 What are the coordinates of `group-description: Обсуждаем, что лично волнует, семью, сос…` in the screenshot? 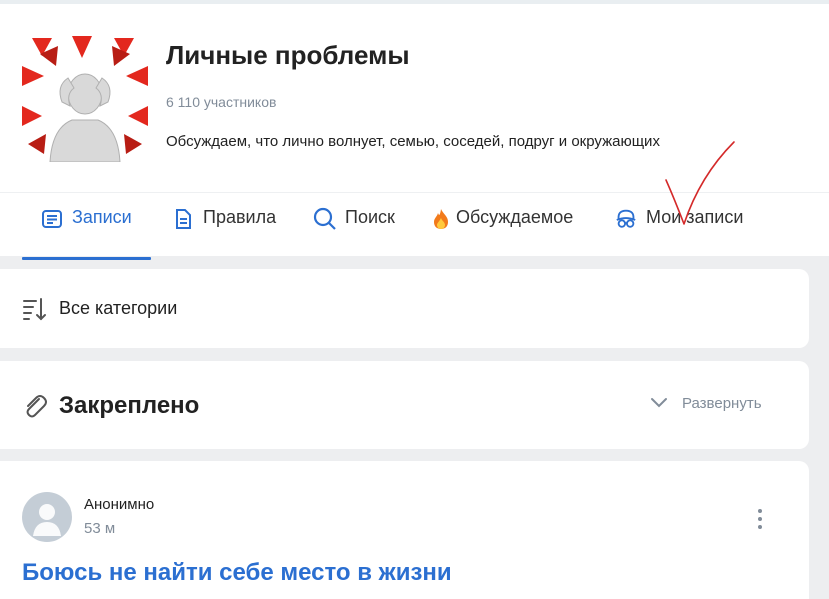 It's located at (413, 141).